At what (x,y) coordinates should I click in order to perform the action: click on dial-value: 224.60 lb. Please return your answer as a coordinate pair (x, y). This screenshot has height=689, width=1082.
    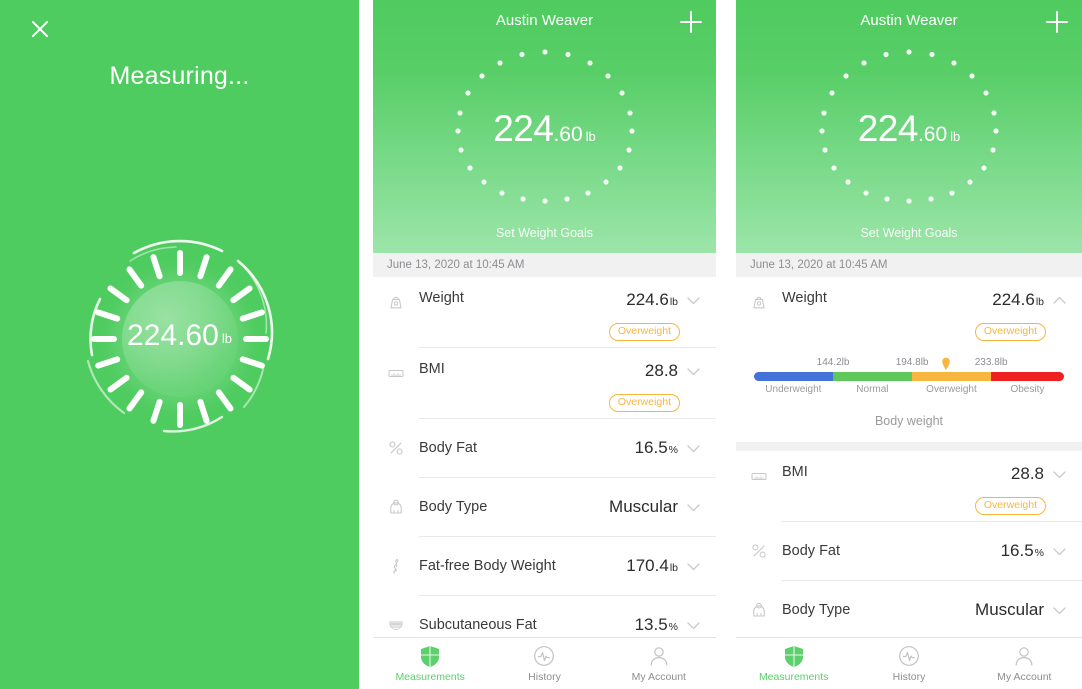
    Looking at the image, I should click on (180, 336).